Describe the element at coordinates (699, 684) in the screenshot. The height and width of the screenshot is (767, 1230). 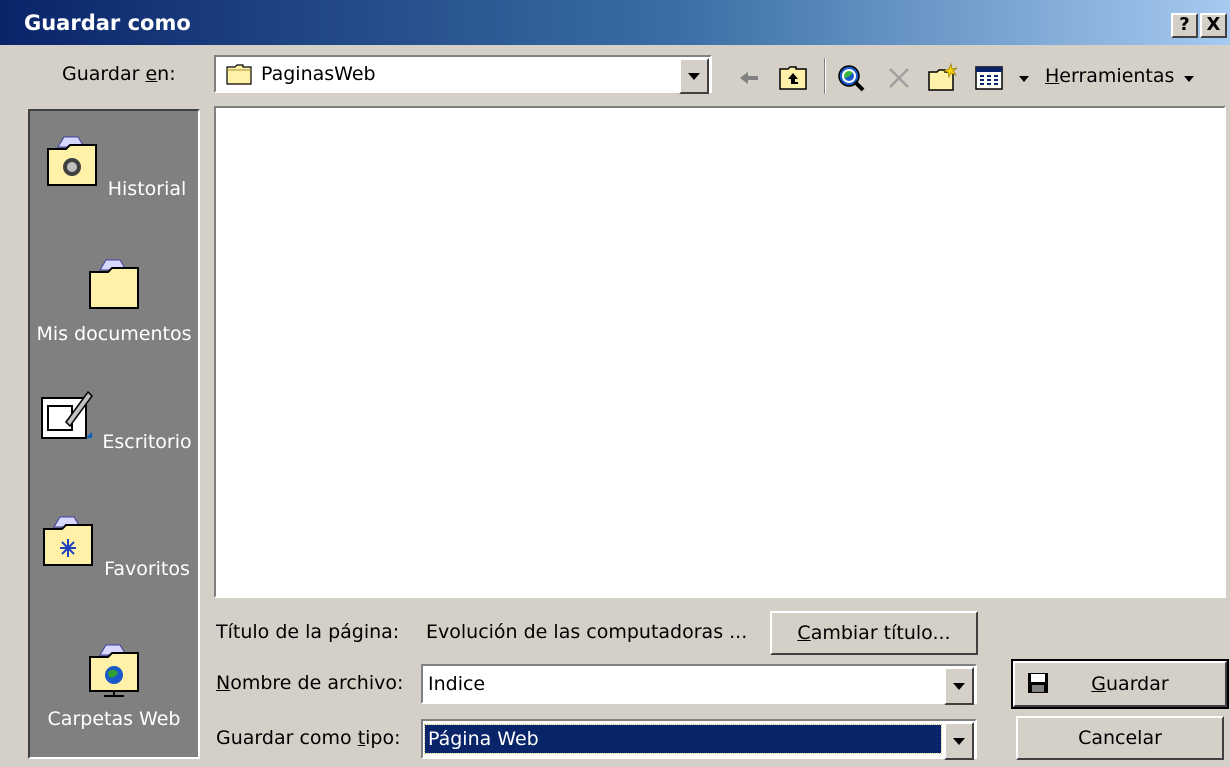
I see `filename-combobox: Indice` at that location.